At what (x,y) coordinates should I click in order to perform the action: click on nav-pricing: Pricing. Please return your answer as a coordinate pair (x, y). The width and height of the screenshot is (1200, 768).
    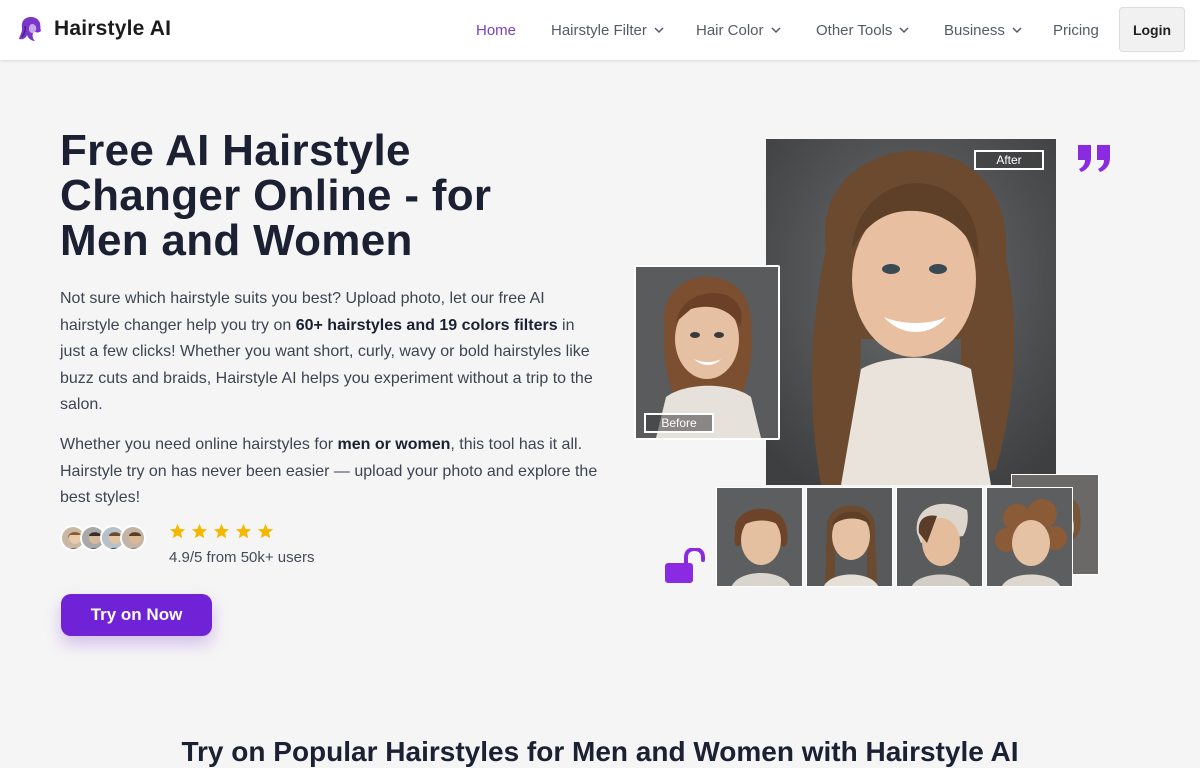
    Looking at the image, I should click on (1076, 30).